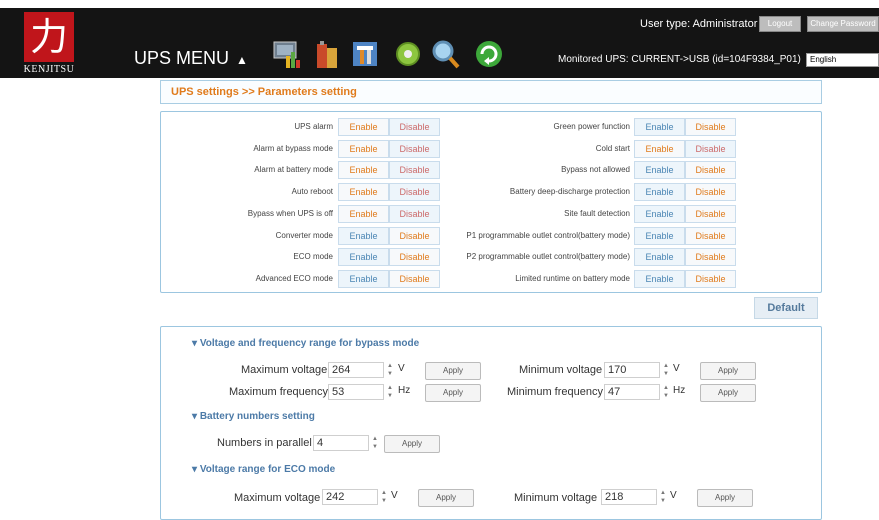 Image resolution: width=879 pixels, height=520 pixels. I want to click on param-label: Auto reboot, so click(312, 192).